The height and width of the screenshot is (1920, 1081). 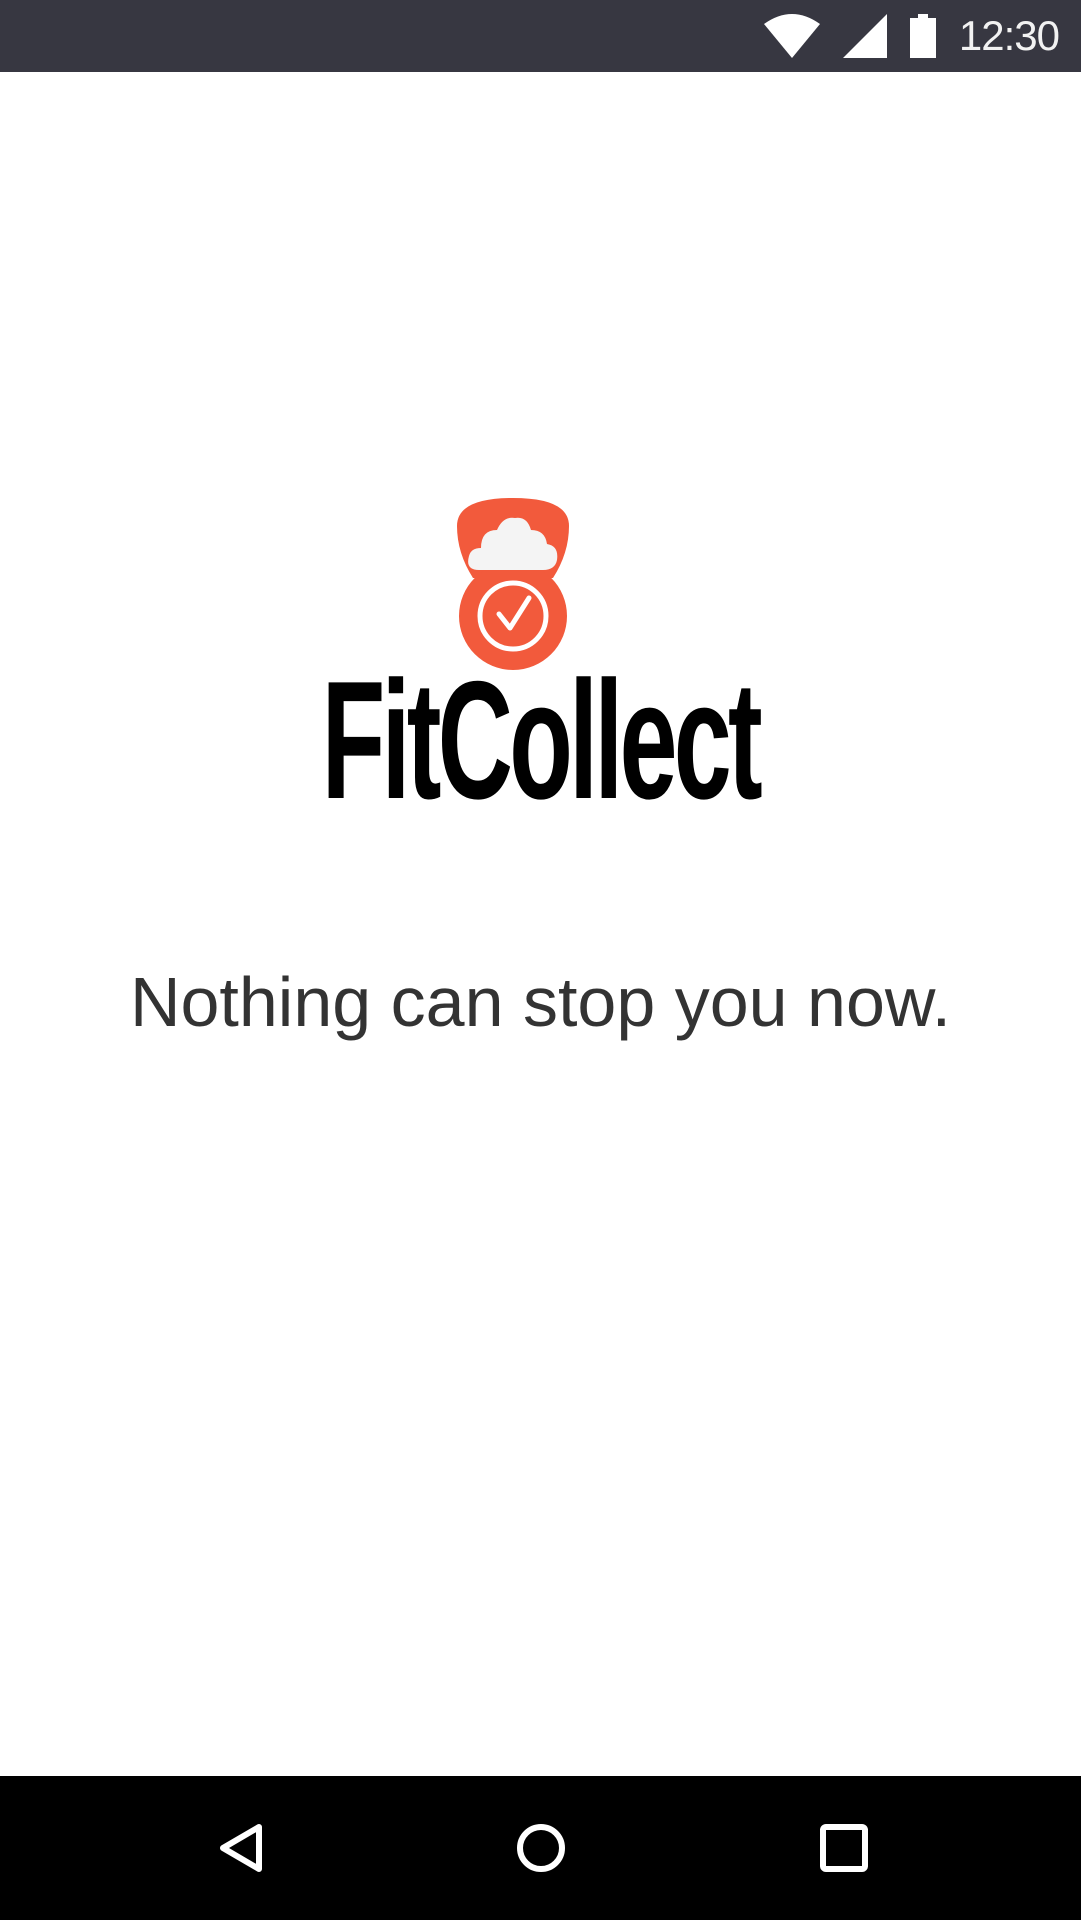 What do you see at coordinates (1009, 35) in the screenshot?
I see `status-time: 12:30` at bounding box center [1009, 35].